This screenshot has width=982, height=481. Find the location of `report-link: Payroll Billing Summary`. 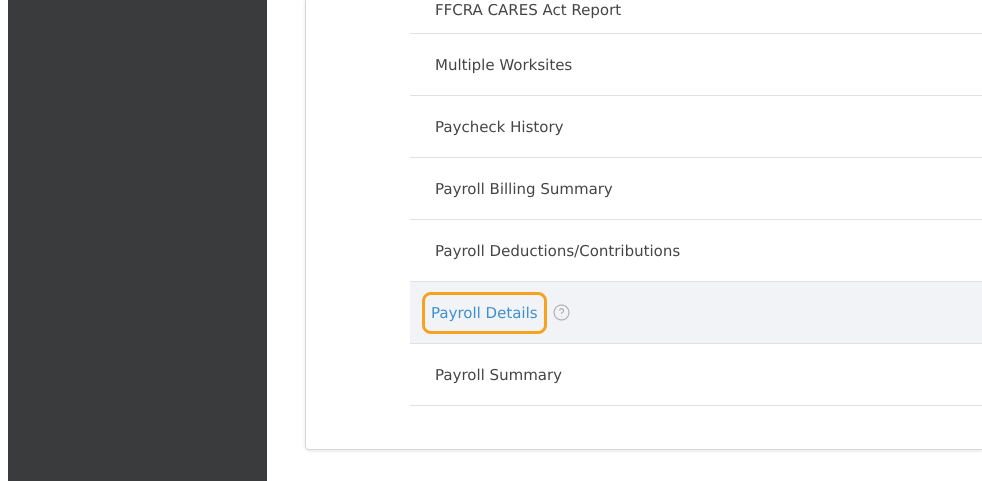

report-link: Payroll Billing Summary is located at coordinates (524, 188).